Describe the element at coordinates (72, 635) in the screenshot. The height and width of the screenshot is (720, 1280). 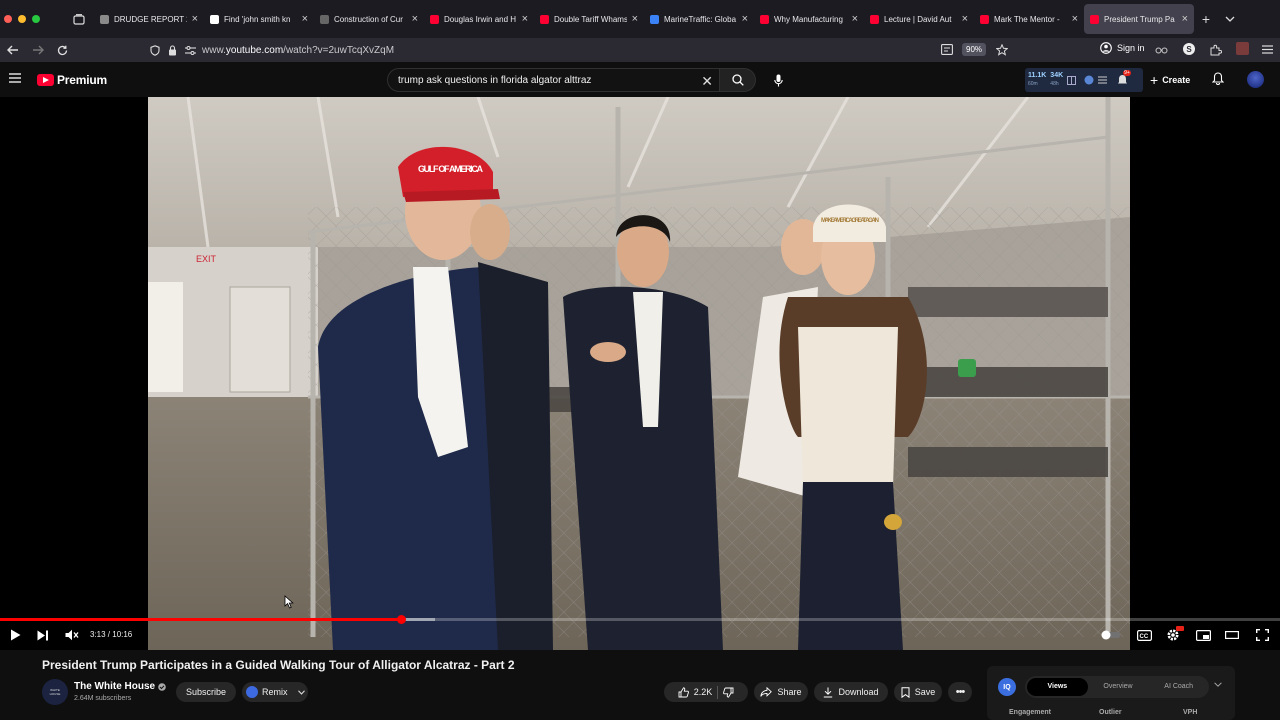
I see `mute-button` at that location.